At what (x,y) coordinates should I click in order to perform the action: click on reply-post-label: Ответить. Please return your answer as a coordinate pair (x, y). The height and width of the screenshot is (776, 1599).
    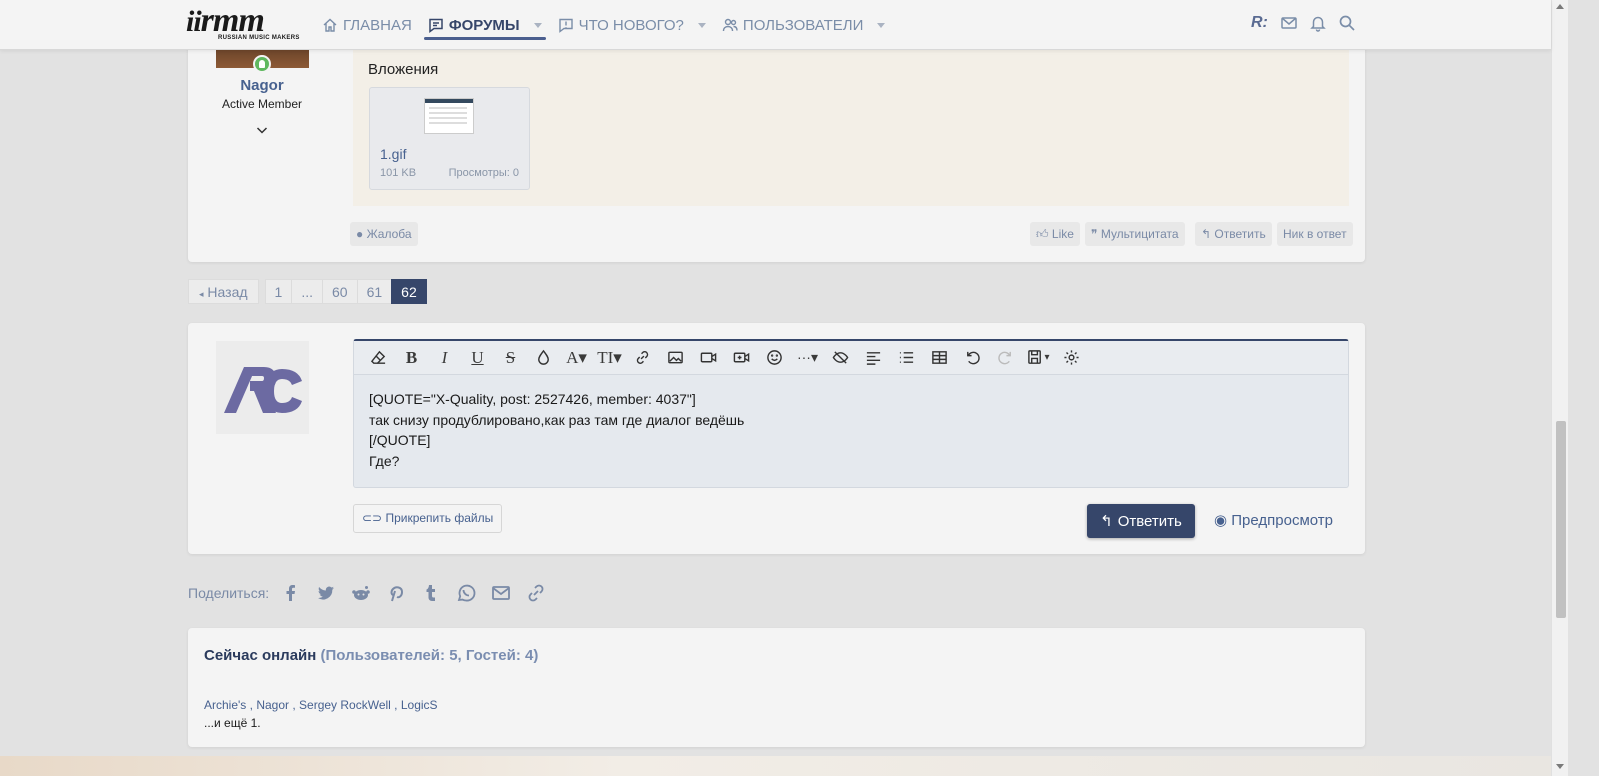
    Looking at the image, I should click on (1240, 234).